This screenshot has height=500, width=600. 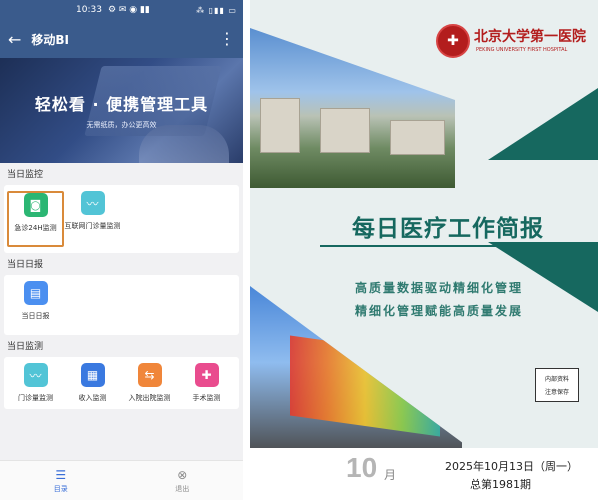 What do you see at coordinates (184, 144) in the screenshot?
I see `hand-illustration` at bounding box center [184, 144].